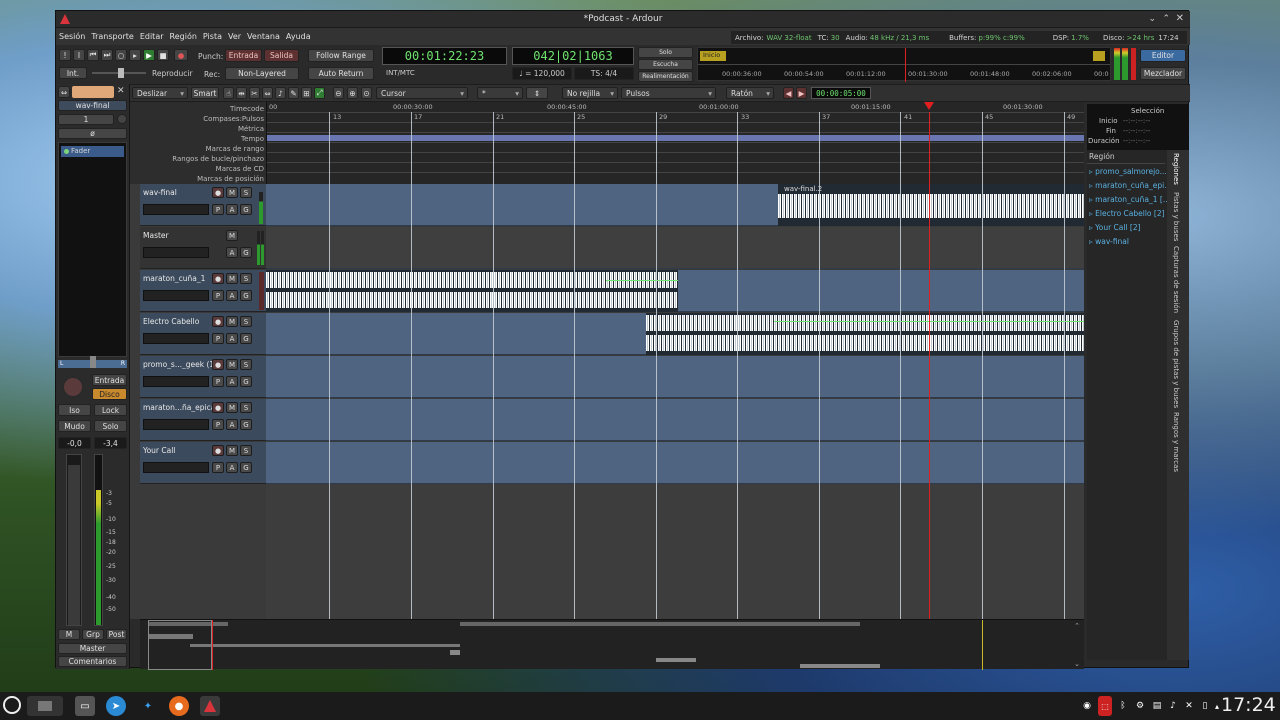 This screenshot has width=1280, height=720. Describe the element at coordinates (1163, 55) in the screenshot. I see `editor-button: Editor` at that location.